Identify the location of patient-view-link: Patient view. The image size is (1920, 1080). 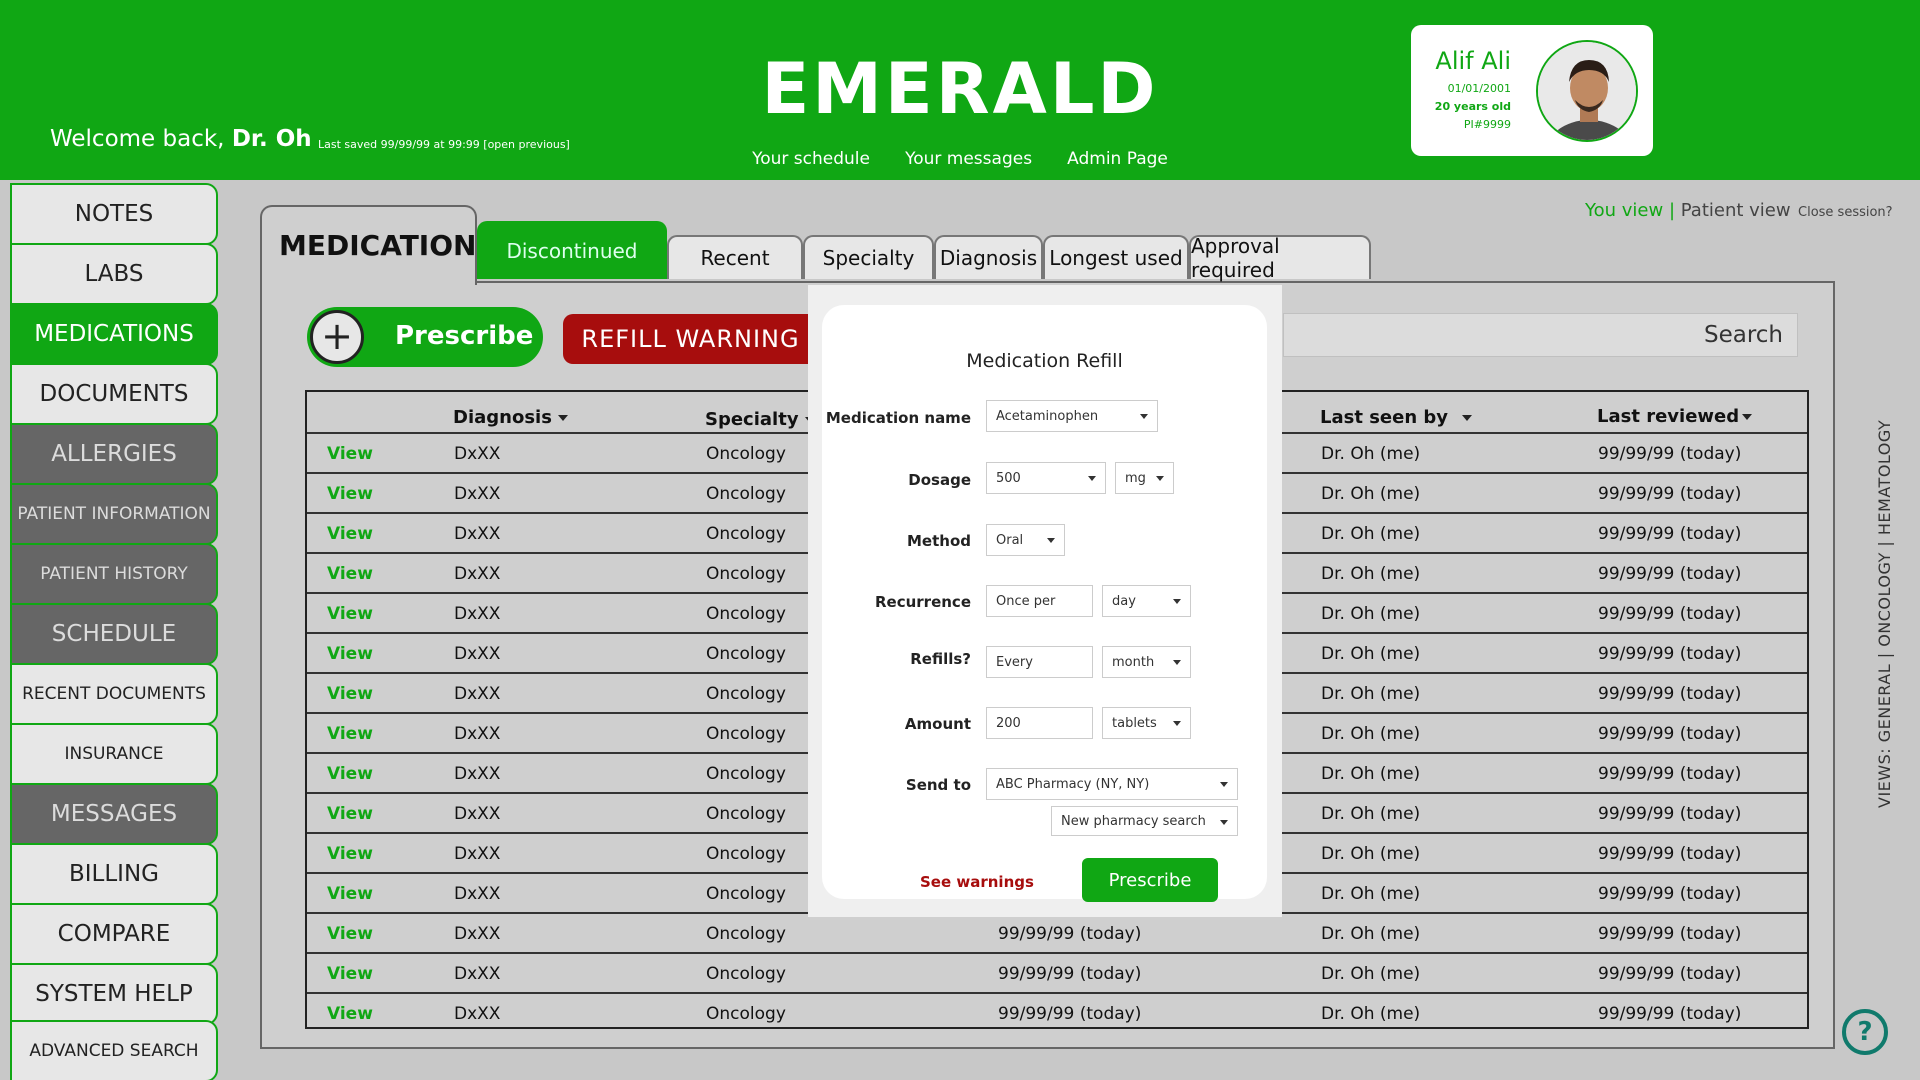
(1736, 210).